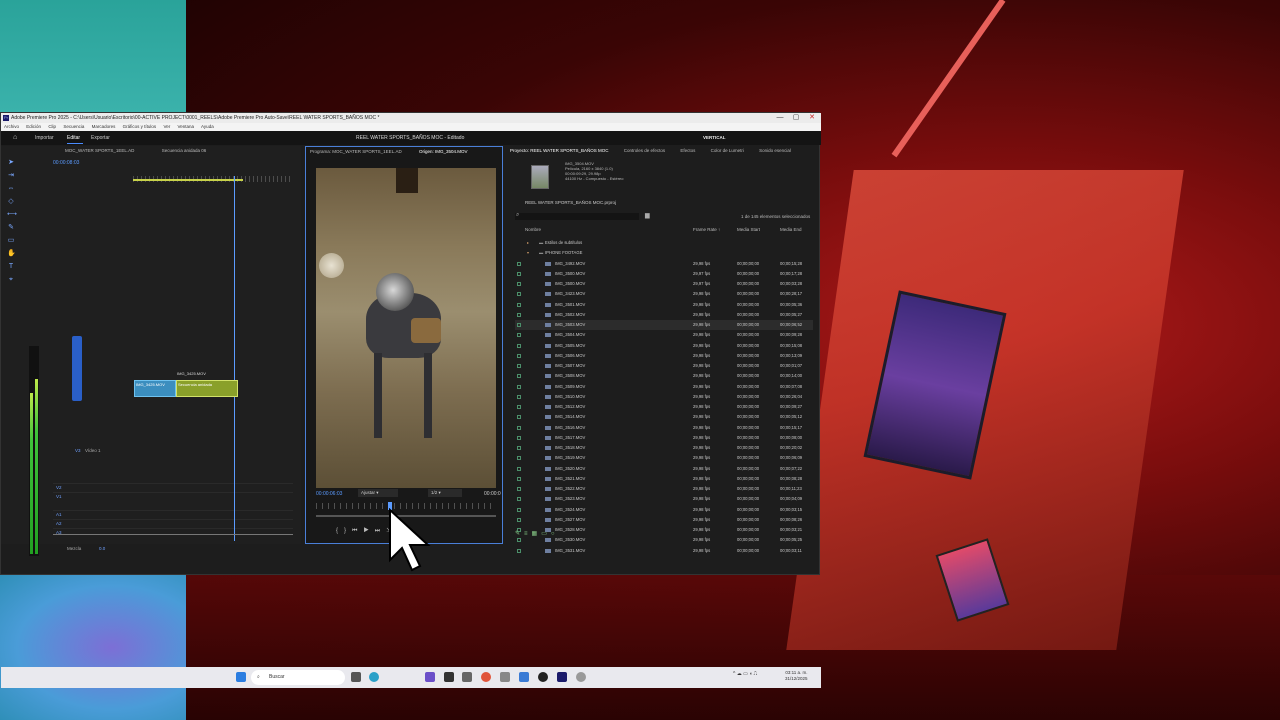  What do you see at coordinates (533, 229) in the screenshot?
I see `col-name: Nombre` at bounding box center [533, 229].